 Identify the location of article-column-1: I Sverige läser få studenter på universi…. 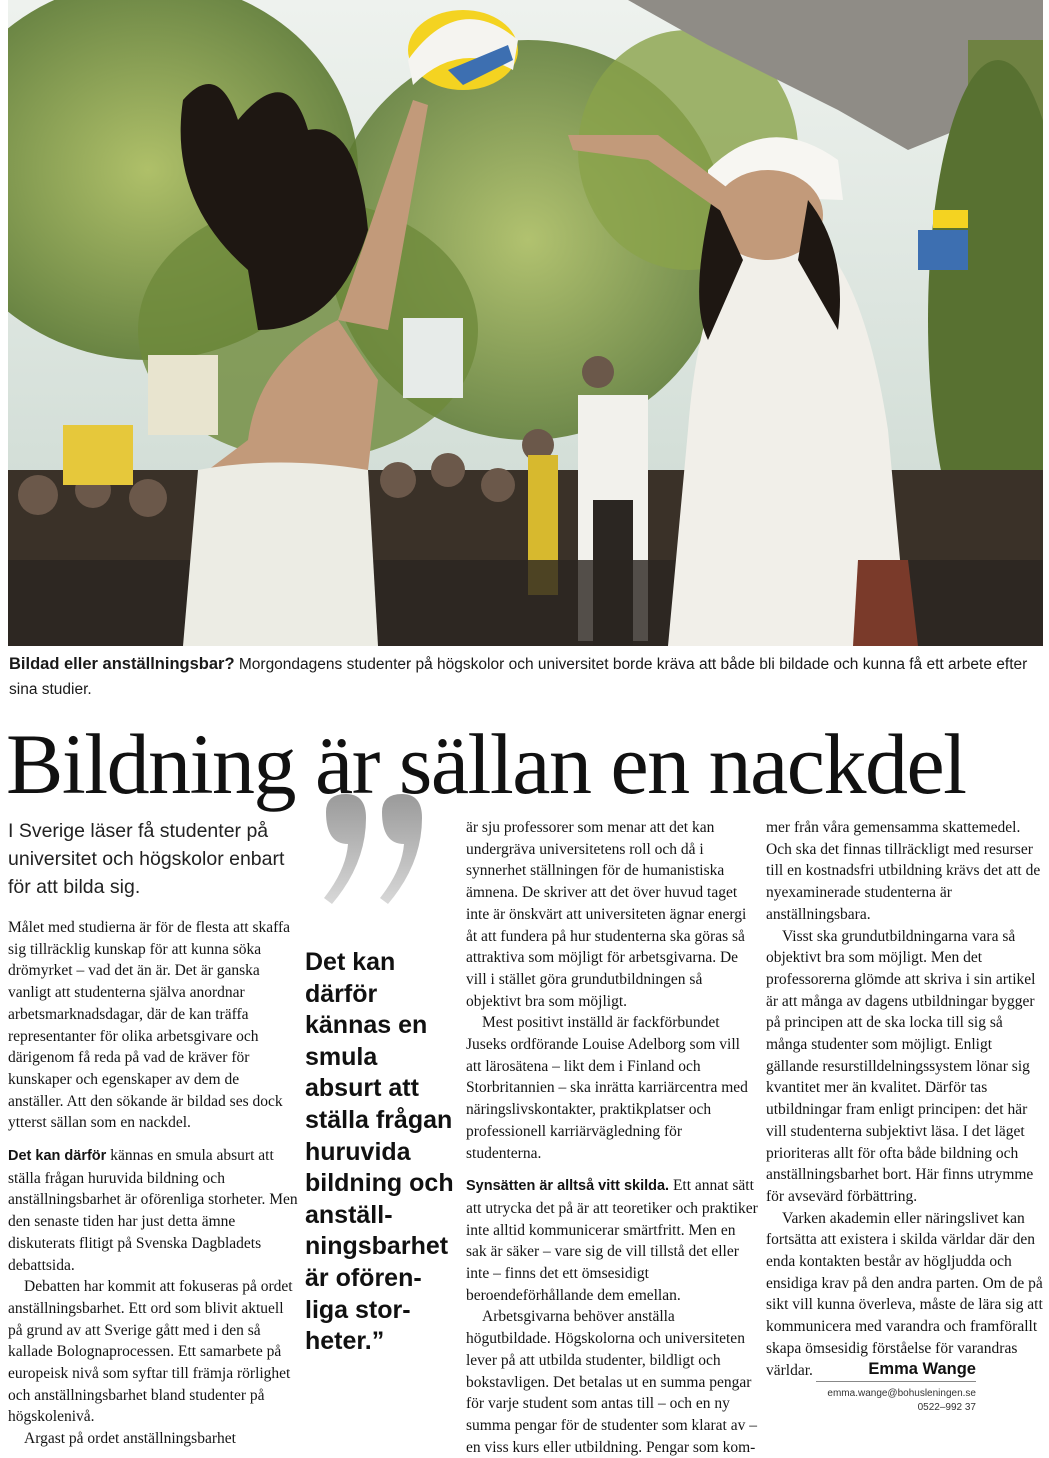
(153, 1133).